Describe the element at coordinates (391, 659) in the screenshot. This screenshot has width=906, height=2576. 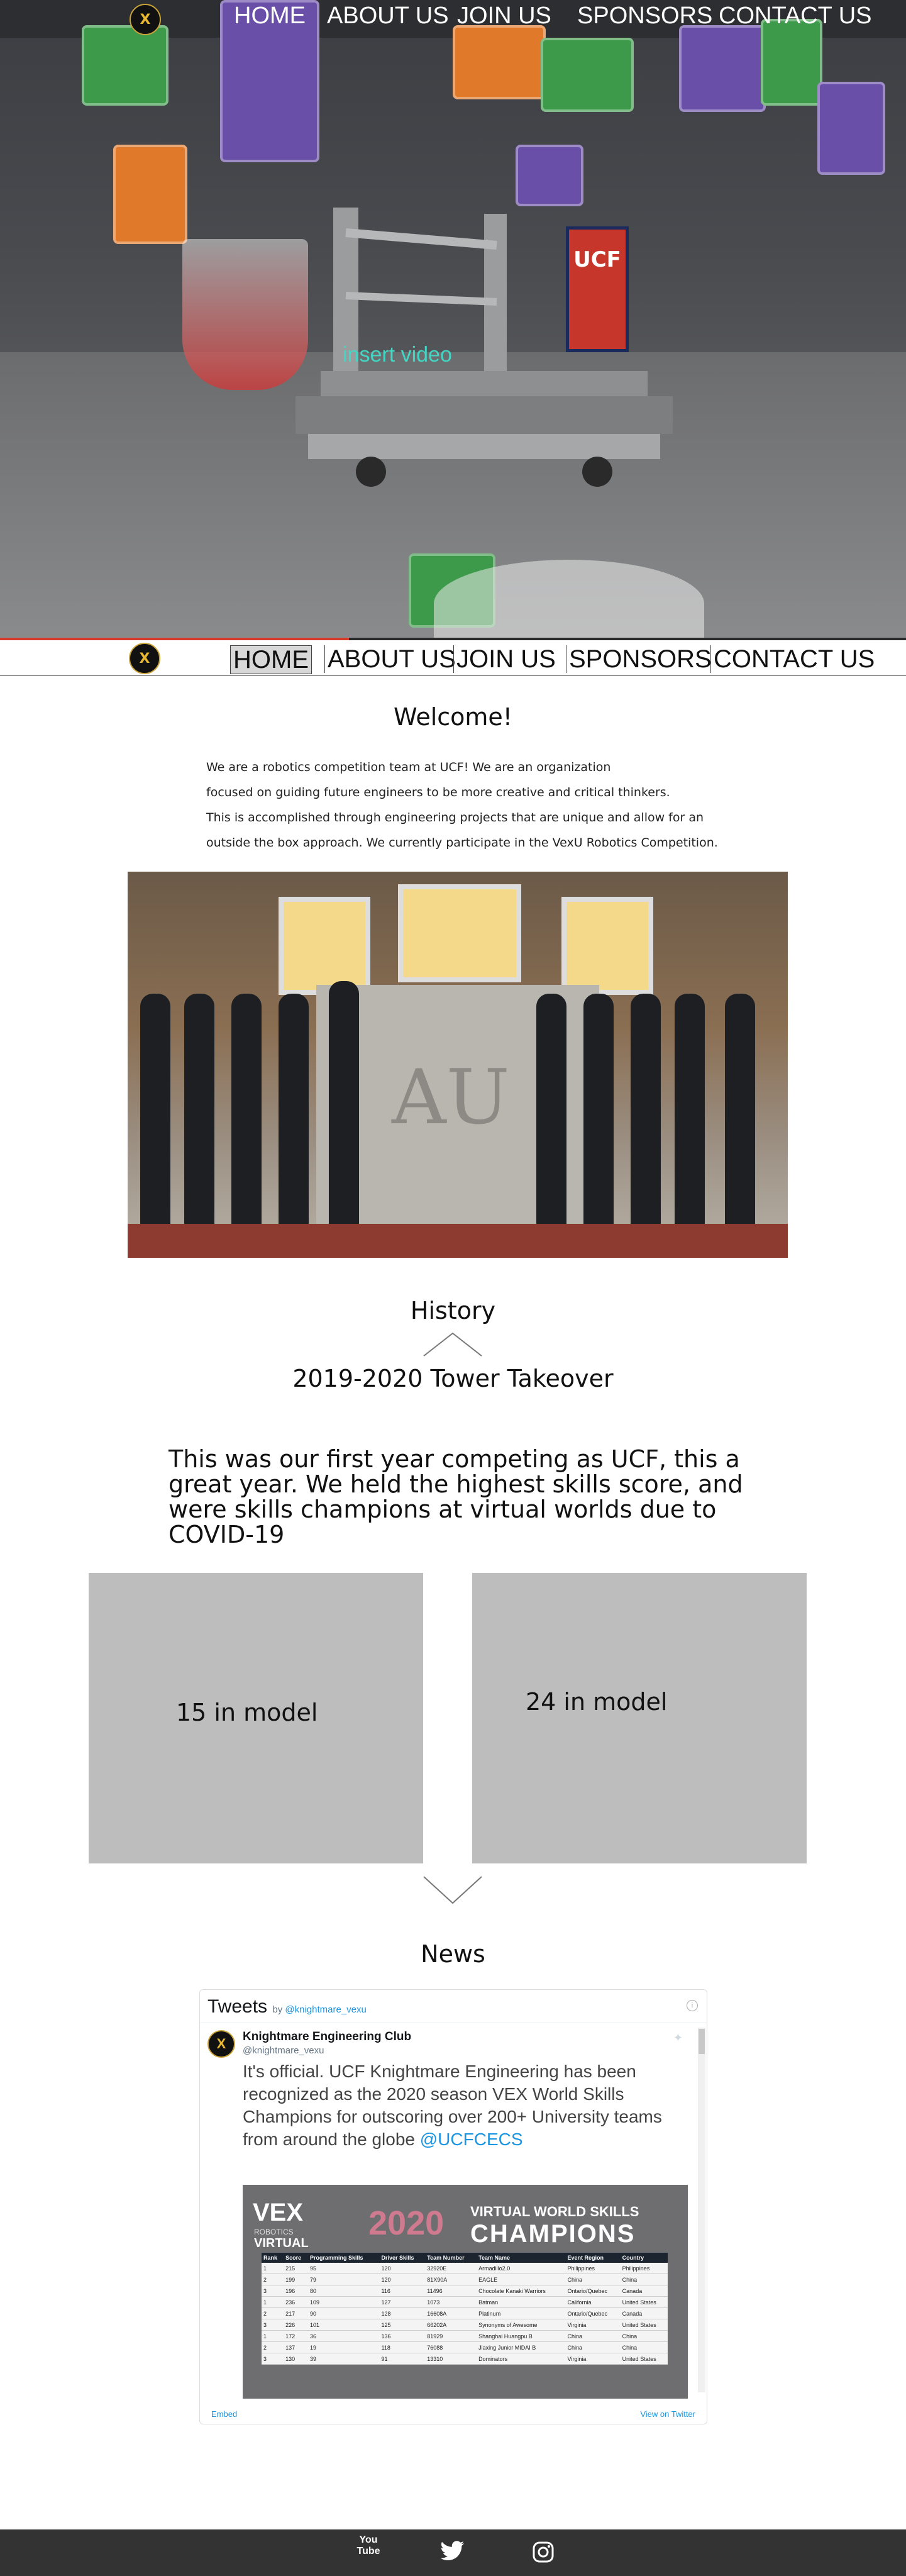
I see `nav-about: ABOUT US` at that location.